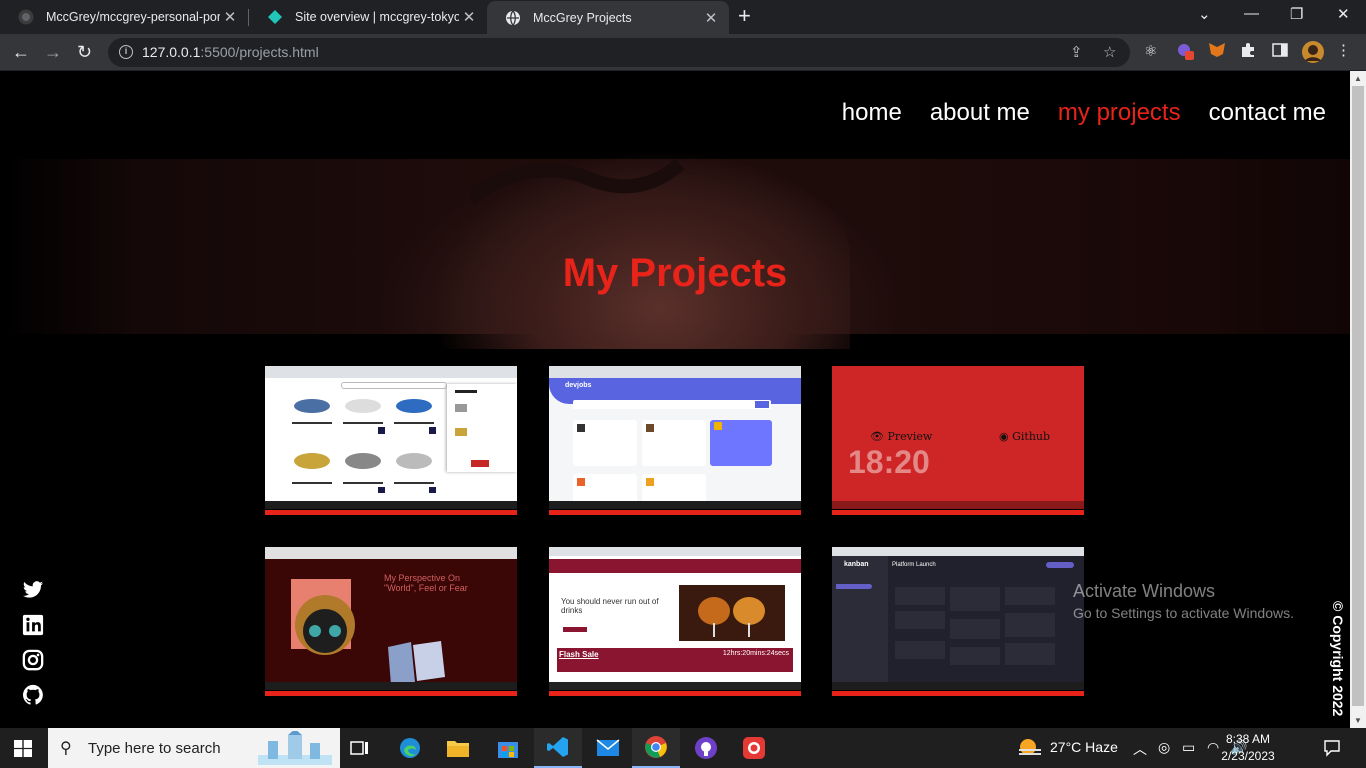  I want to click on kanban-brand: kanban, so click(856, 564).